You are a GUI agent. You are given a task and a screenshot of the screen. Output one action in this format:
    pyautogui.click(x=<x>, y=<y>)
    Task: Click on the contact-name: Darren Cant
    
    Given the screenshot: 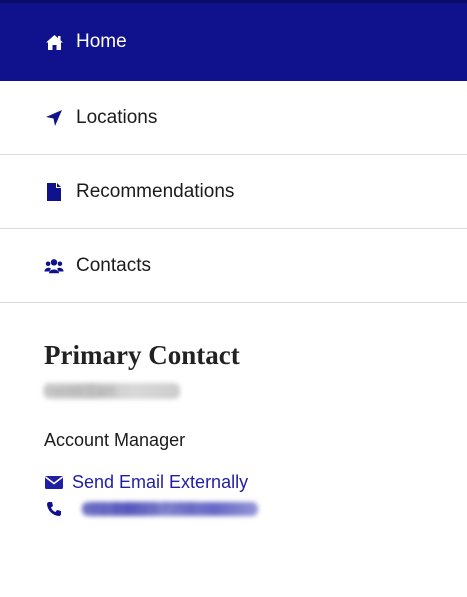 What is the action you would take?
    pyautogui.click(x=112, y=391)
    